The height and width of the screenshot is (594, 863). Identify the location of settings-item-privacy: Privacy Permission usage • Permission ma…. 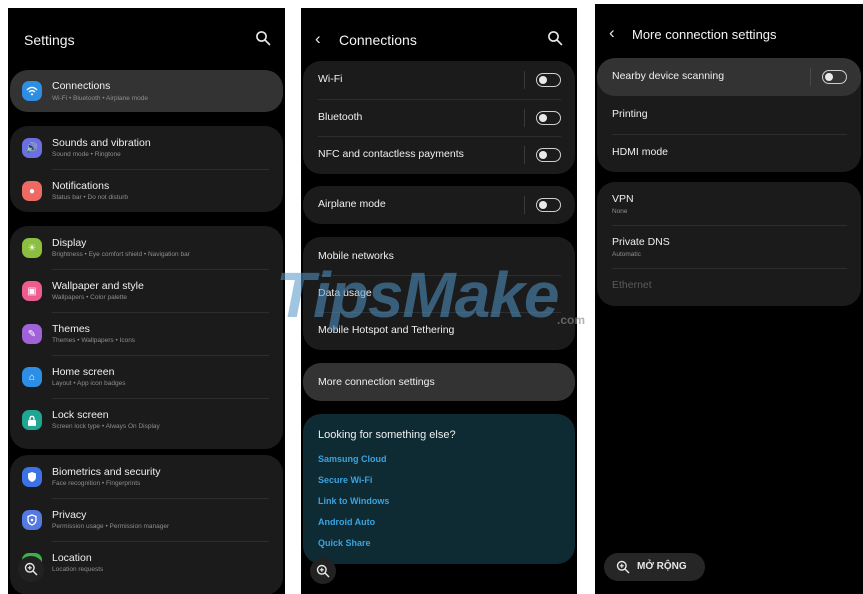
(146, 519).